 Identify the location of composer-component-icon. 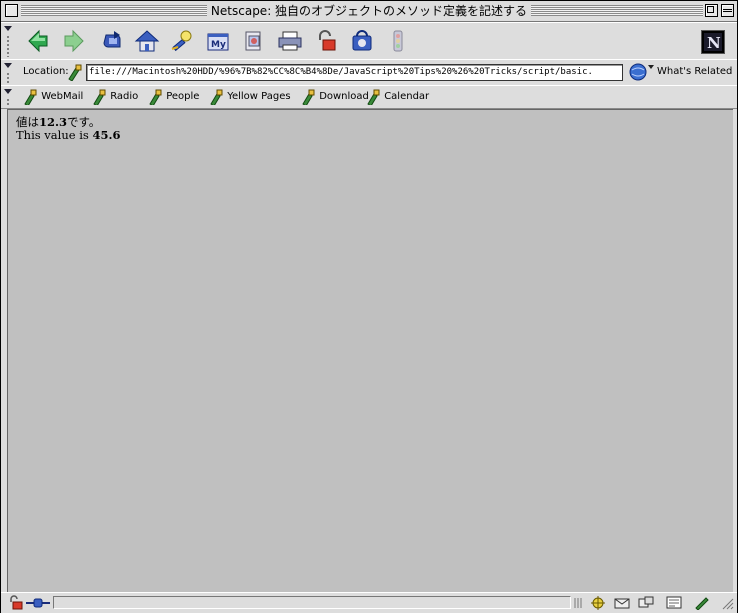
(674, 602).